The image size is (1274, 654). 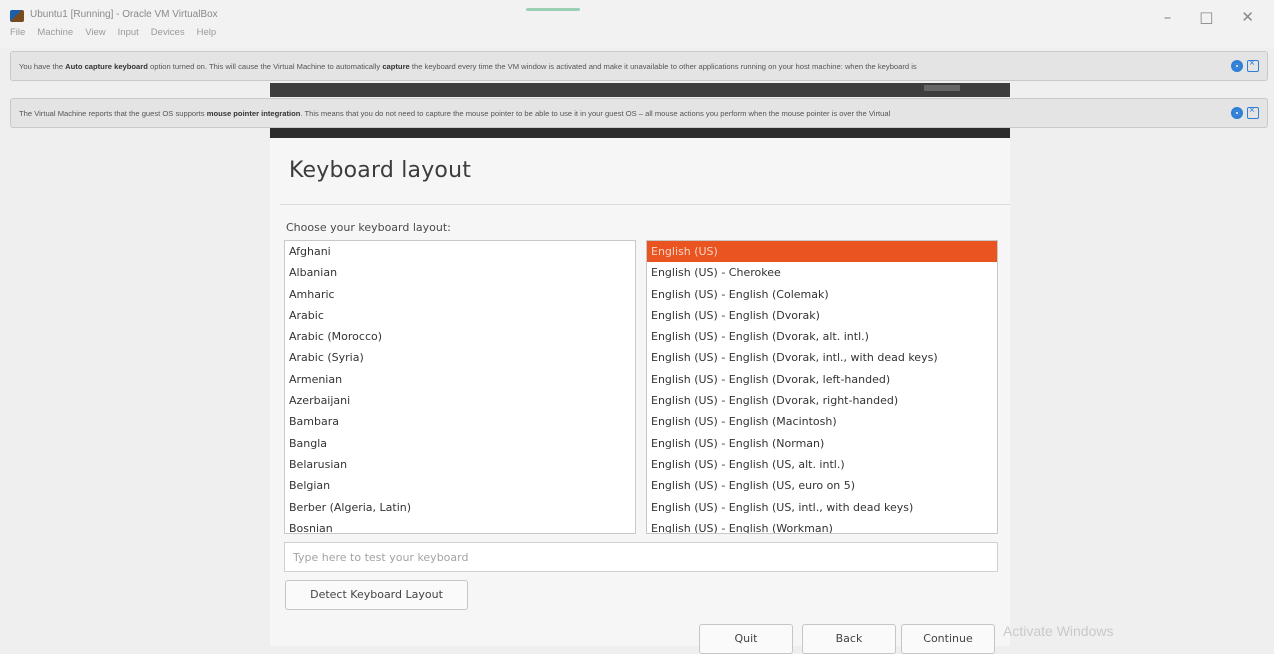 What do you see at coordinates (128, 32) in the screenshot?
I see `menu-input: Input` at bounding box center [128, 32].